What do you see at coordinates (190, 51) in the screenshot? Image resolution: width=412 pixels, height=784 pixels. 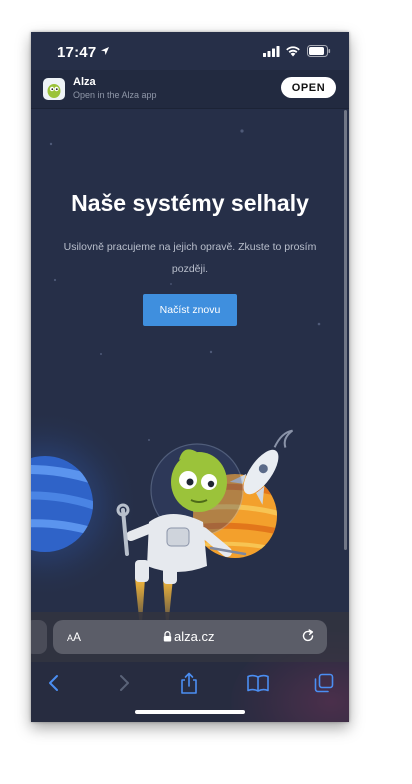 I see `status-bar: 17:47` at bounding box center [190, 51].